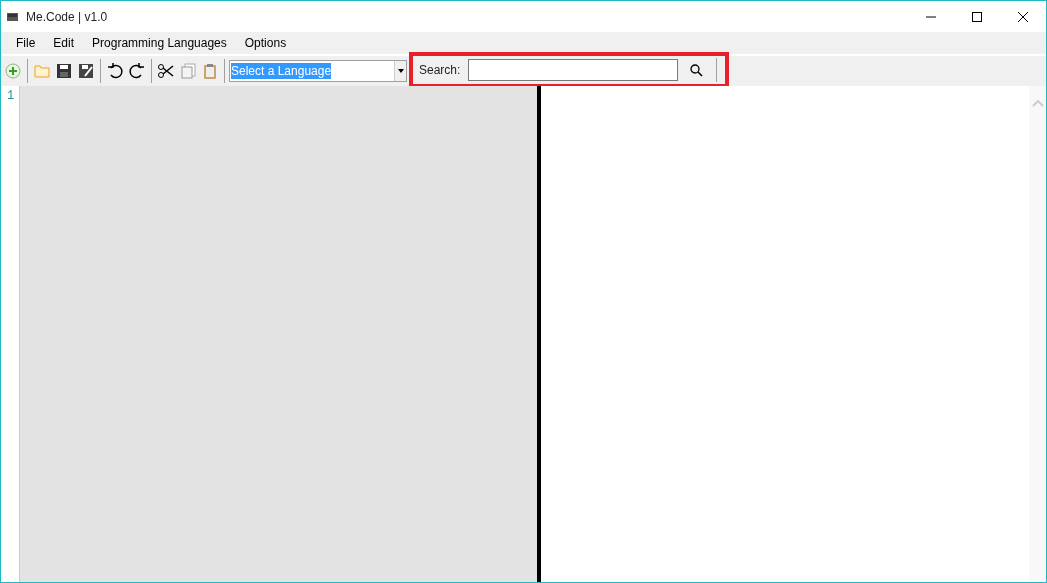 The height and width of the screenshot is (583, 1047). I want to click on add-icon, so click(13, 71).